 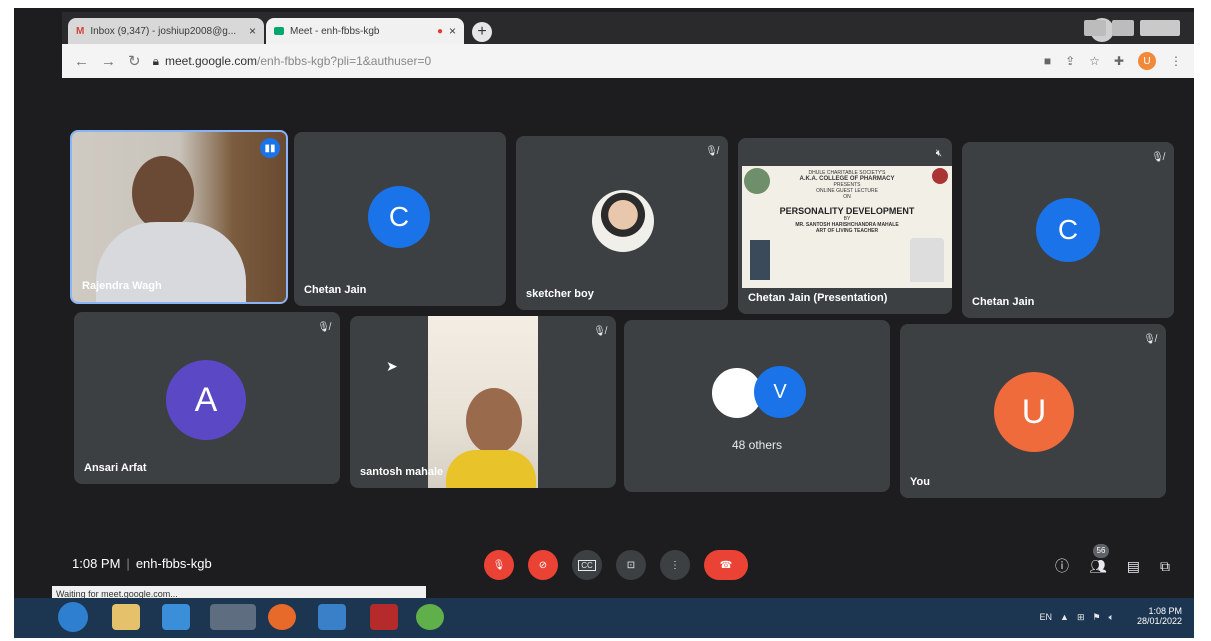 I want to click on people-icon: 👥︎, so click(x=1097, y=565).